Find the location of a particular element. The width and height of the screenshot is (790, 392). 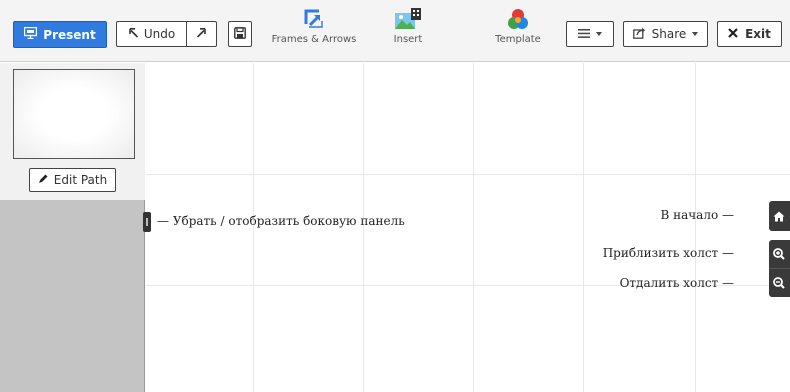

edit-path-label: Edit Path is located at coordinates (80, 180).